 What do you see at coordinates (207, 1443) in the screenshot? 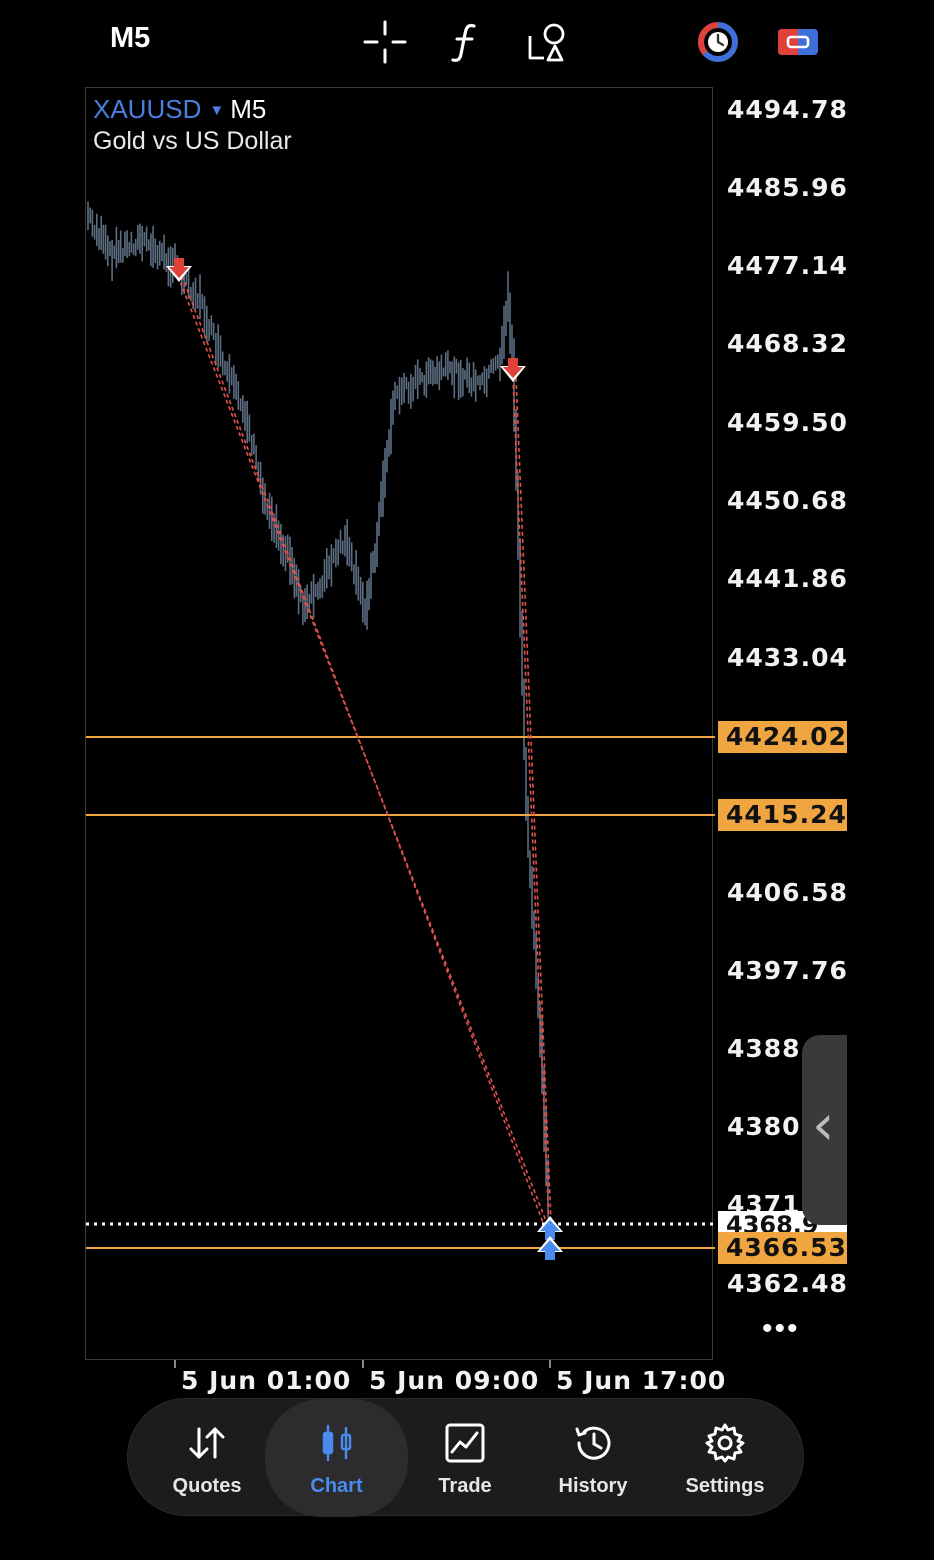
I see `quotes-arrows-icon` at bounding box center [207, 1443].